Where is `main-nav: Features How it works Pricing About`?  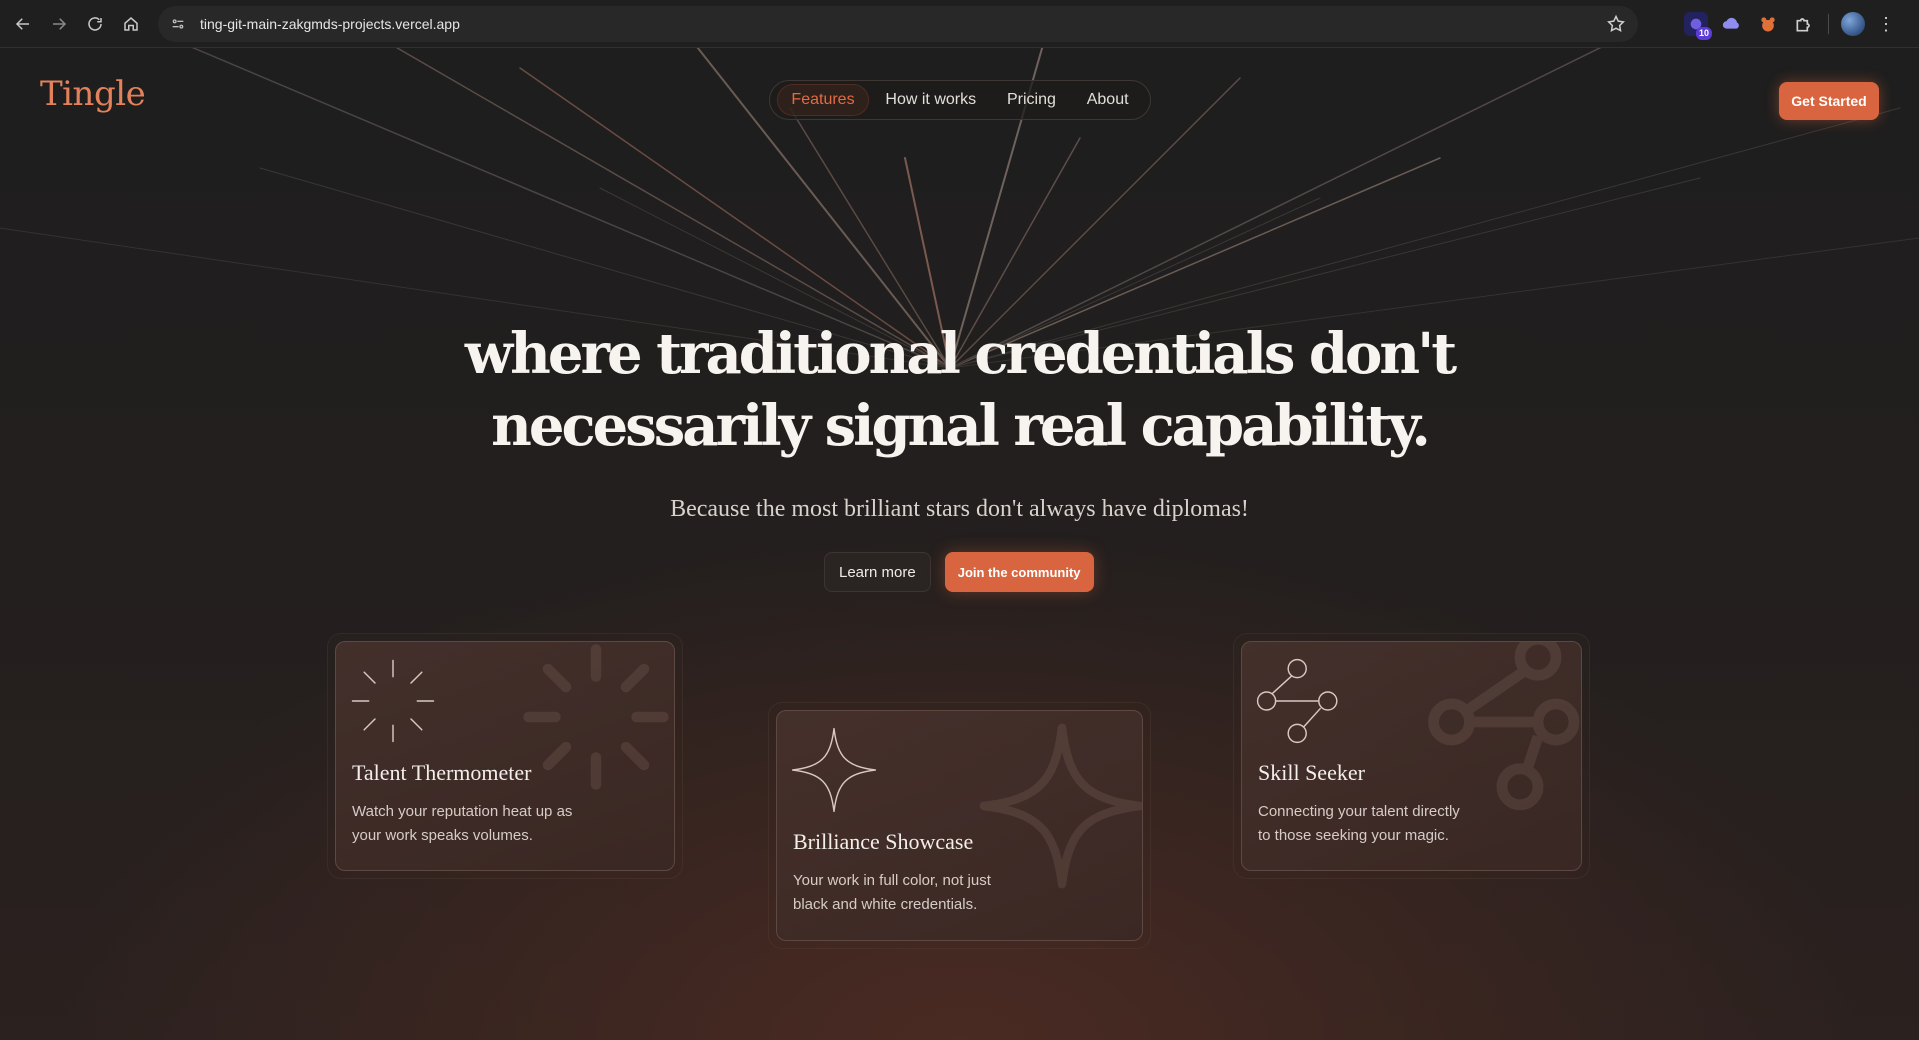
main-nav: Features How it works Pricing About is located at coordinates (960, 100).